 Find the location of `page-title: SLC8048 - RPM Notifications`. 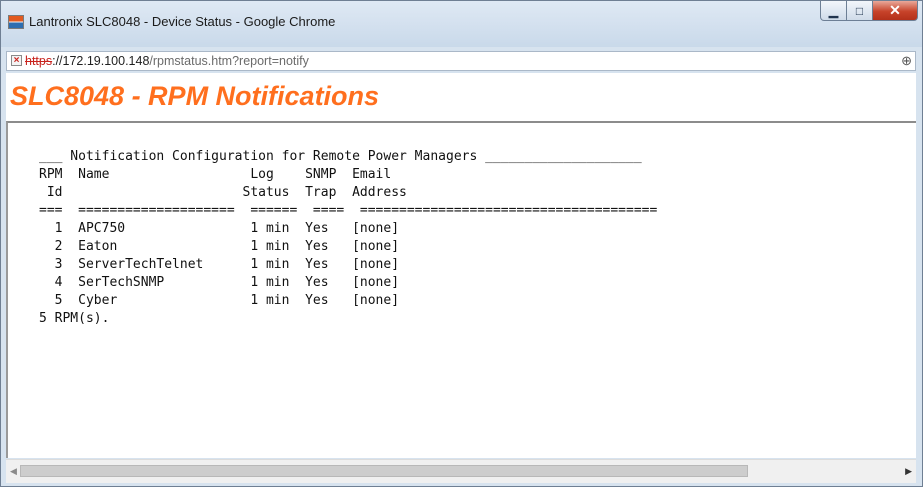

page-title: SLC8048 - RPM Notifications is located at coordinates (195, 96).